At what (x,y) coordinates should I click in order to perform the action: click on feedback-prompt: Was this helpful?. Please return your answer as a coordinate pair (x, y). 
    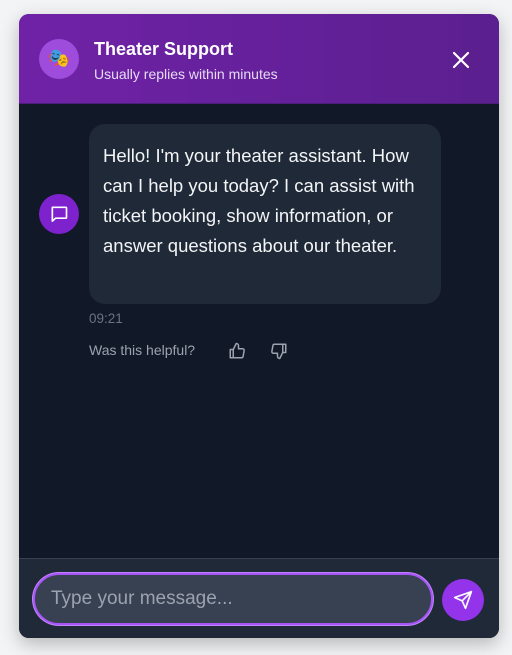
    Looking at the image, I should click on (142, 350).